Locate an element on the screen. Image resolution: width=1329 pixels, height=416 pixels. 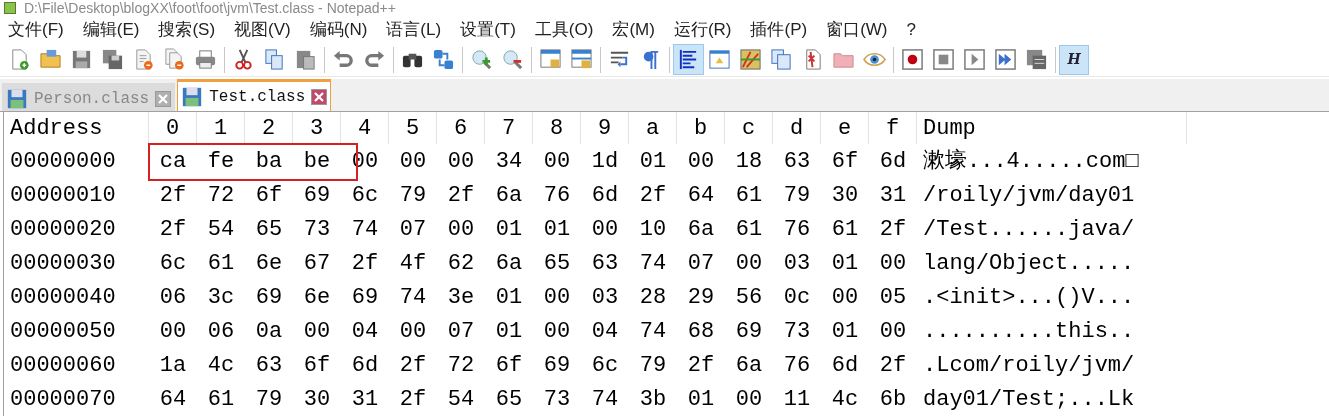
map-icon is located at coordinates (750, 60).